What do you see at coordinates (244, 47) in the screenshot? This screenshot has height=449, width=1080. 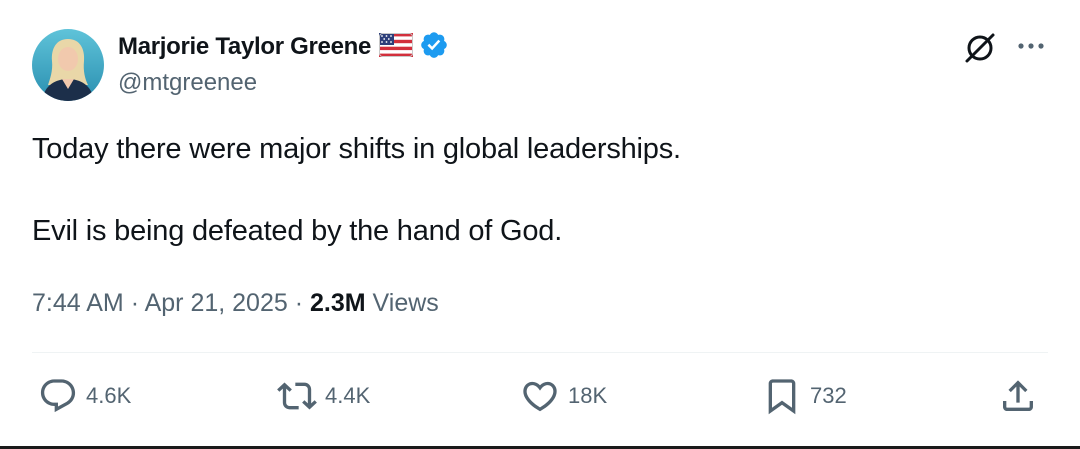 I see `author-name: Marjorie Taylor Greene` at bounding box center [244, 47].